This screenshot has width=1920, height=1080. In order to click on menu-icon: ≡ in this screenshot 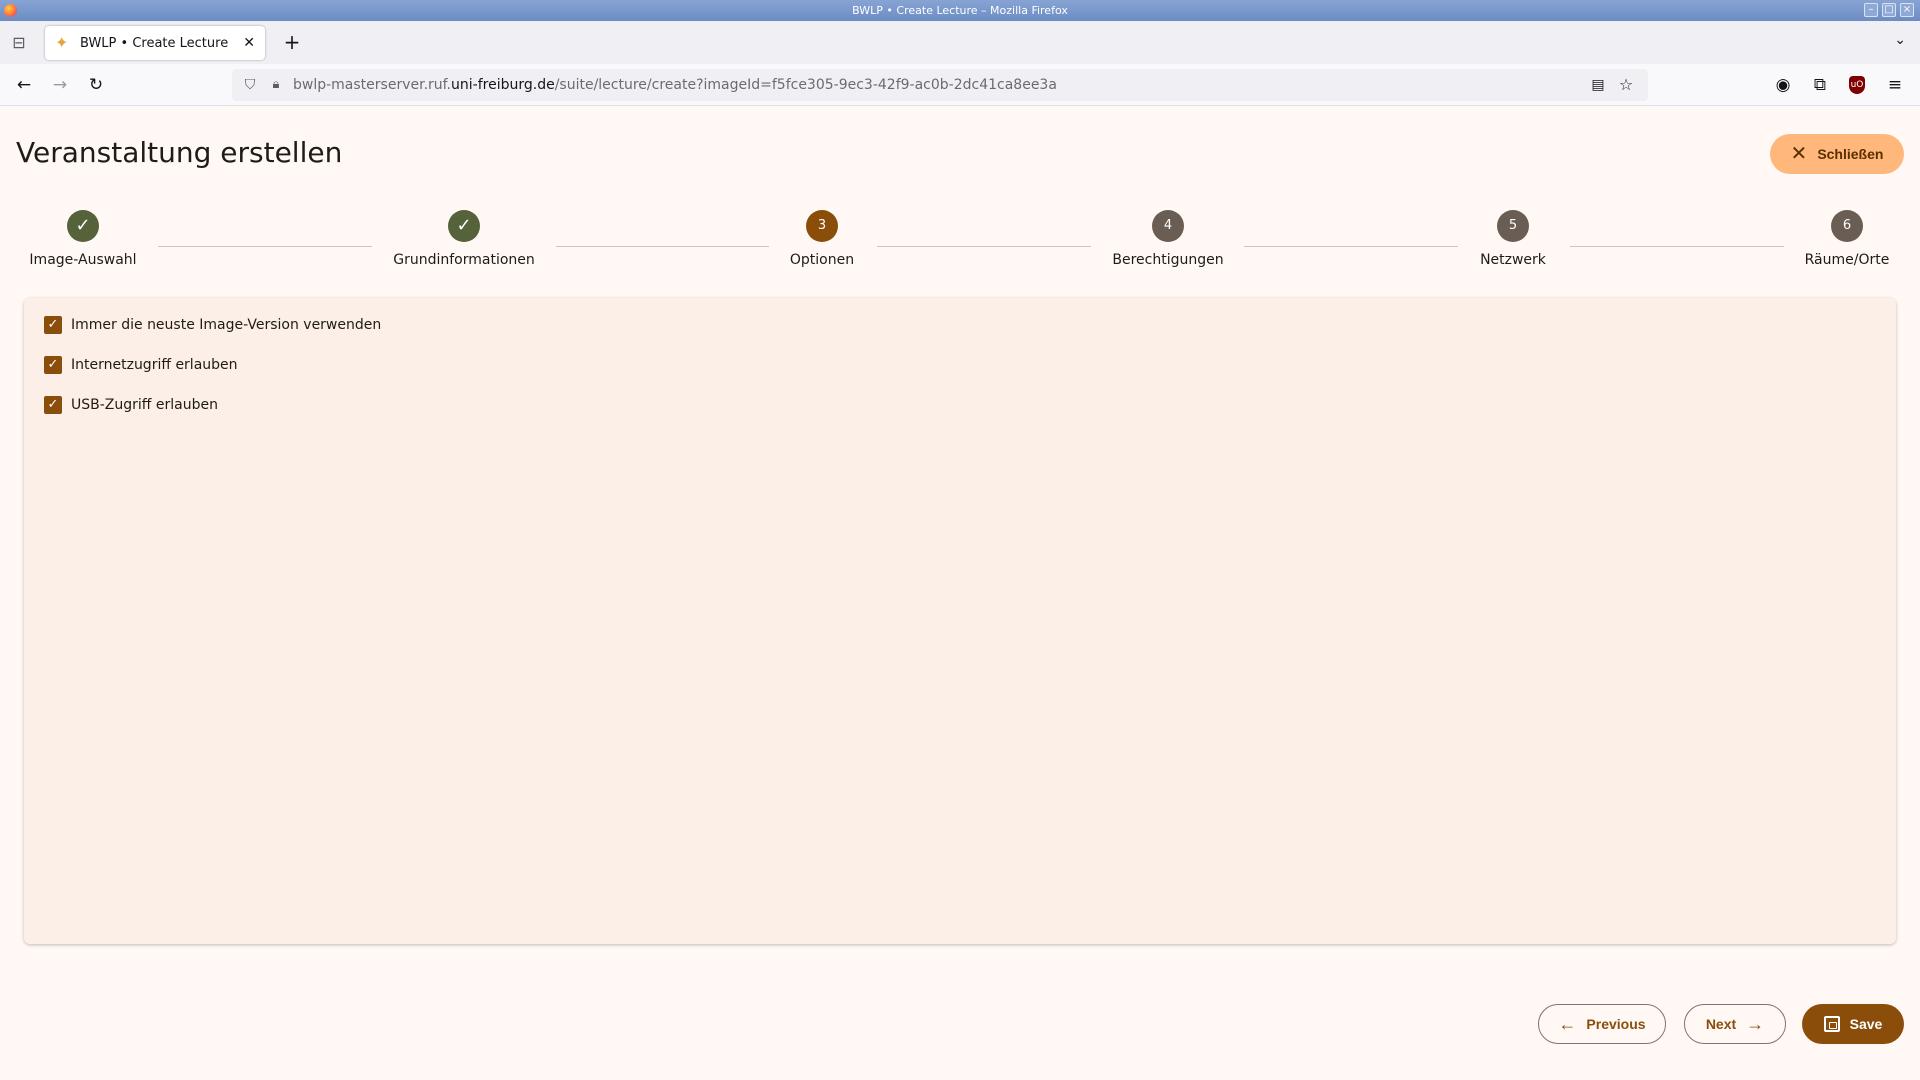, I will do `click(1895, 85)`.